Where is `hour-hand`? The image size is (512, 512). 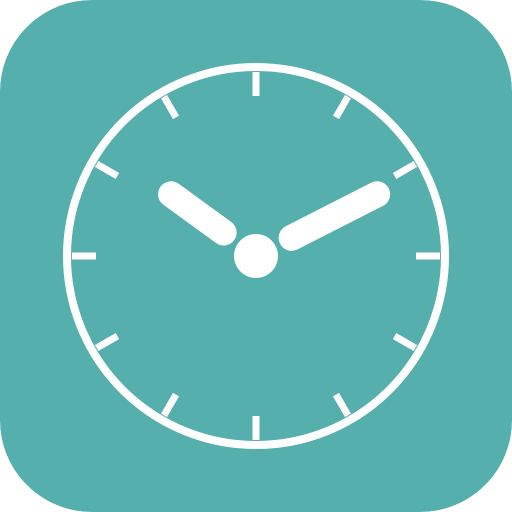 hour-hand is located at coordinates (197, 213).